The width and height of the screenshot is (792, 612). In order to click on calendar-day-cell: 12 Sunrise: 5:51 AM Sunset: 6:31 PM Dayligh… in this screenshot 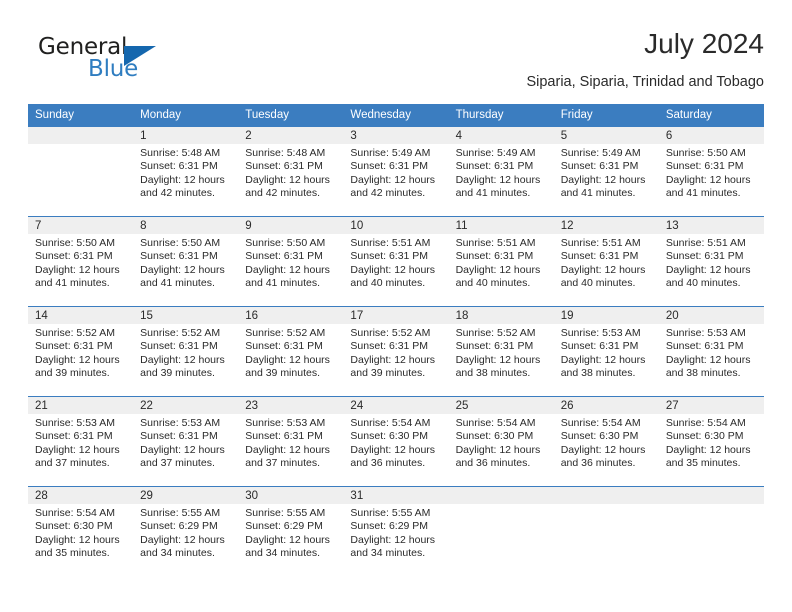, I will do `click(606, 261)`.